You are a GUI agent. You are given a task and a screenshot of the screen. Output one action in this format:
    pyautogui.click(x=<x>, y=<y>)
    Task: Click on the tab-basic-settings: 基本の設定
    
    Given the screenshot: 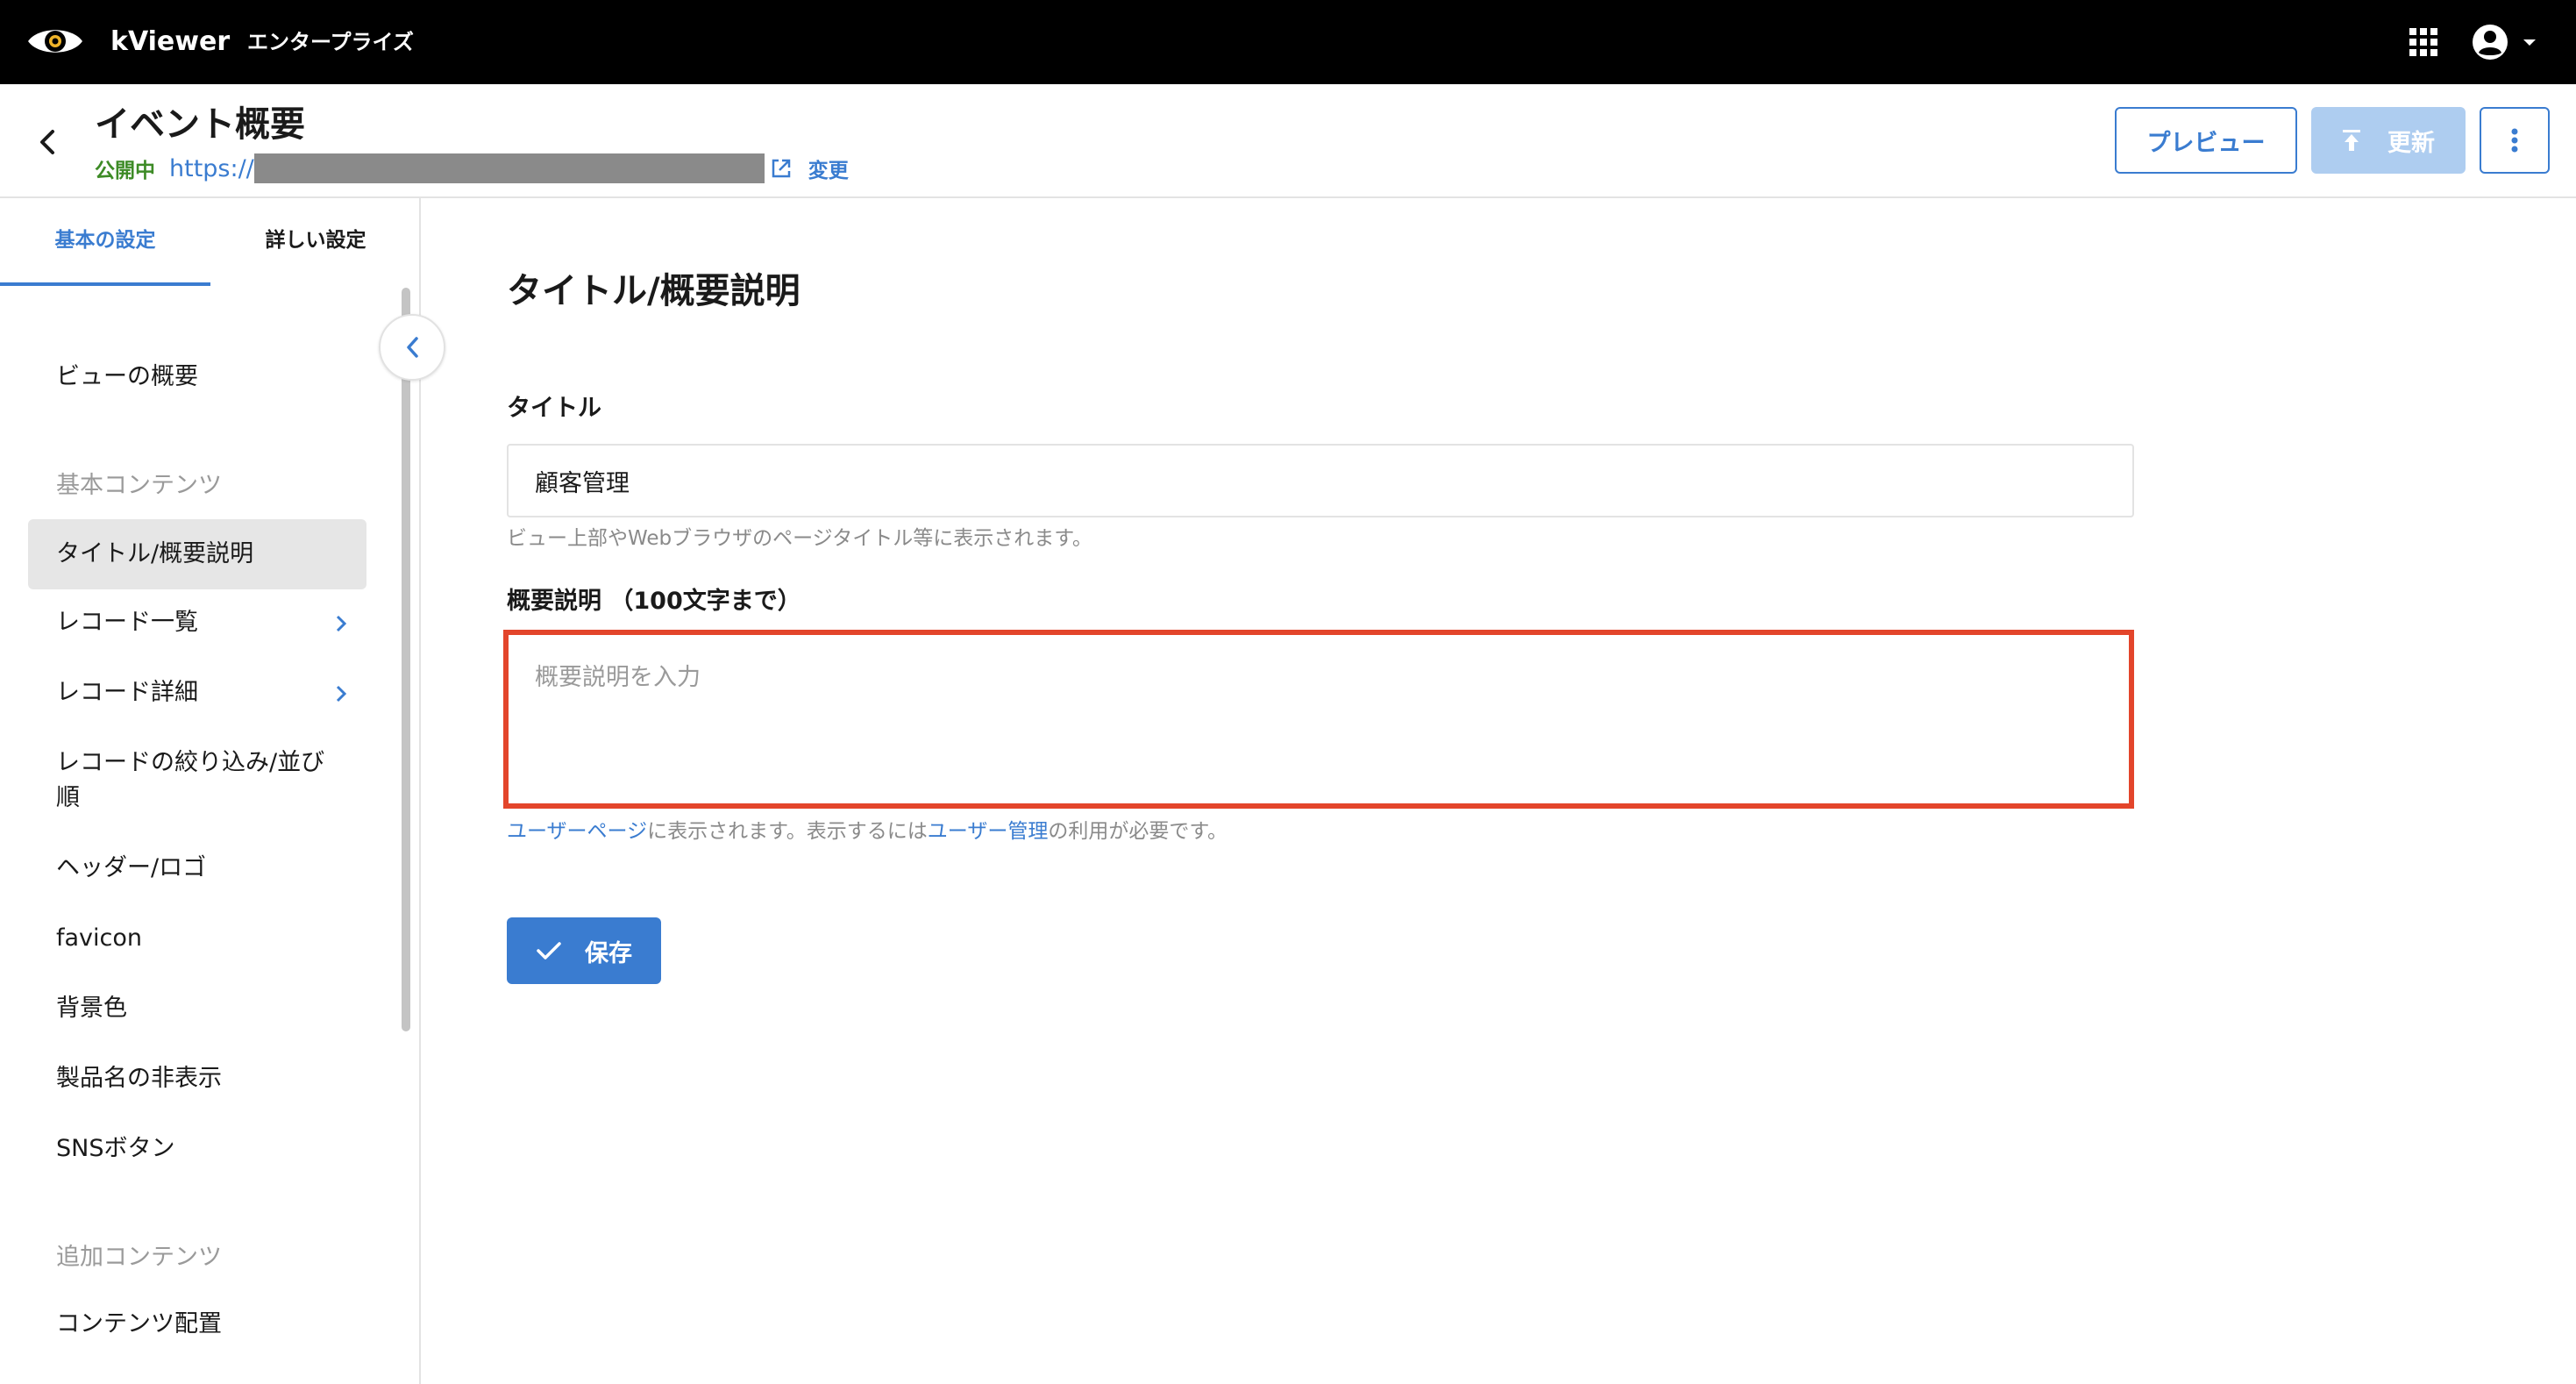 What is the action you would take?
    pyautogui.click(x=105, y=240)
    